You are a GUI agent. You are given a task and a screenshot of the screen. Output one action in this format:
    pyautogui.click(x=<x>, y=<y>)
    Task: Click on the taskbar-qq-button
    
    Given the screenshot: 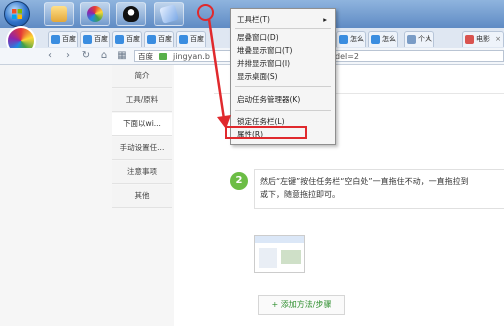 What is the action you would take?
    pyautogui.click(x=131, y=14)
    